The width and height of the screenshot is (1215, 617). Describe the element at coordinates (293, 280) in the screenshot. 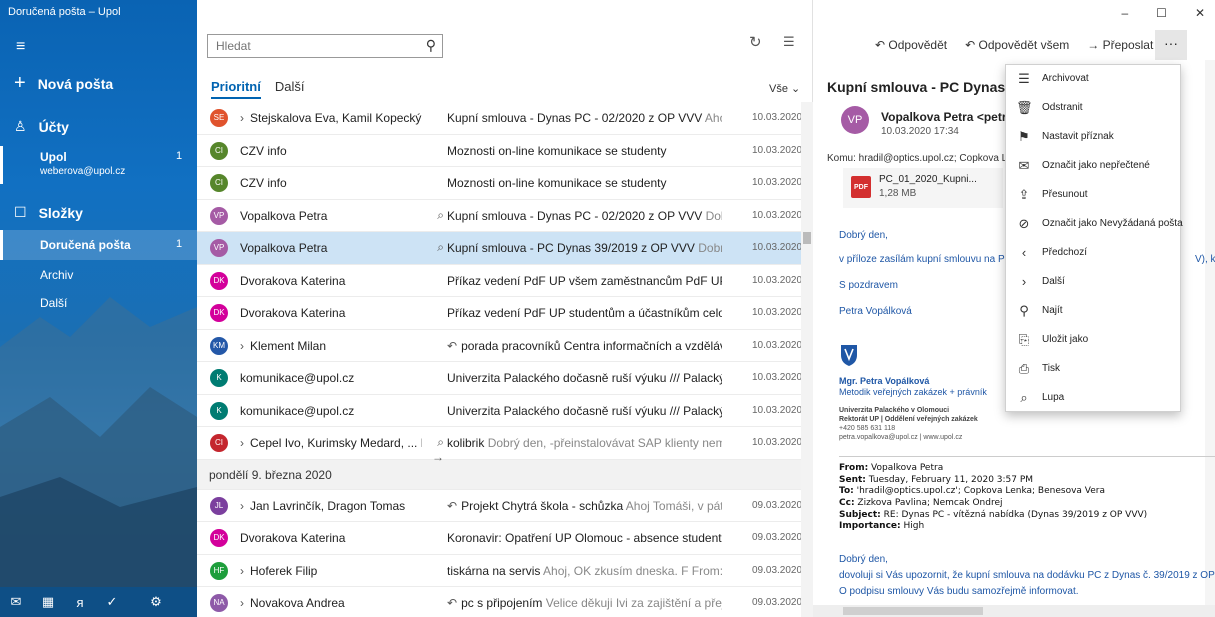

I see `sender-name: Dvorakova Katerina` at that location.